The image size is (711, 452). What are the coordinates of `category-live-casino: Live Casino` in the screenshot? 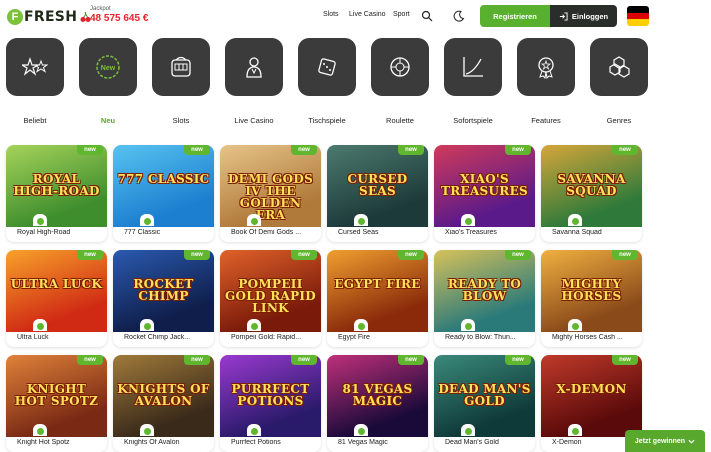 It's located at (254, 81).